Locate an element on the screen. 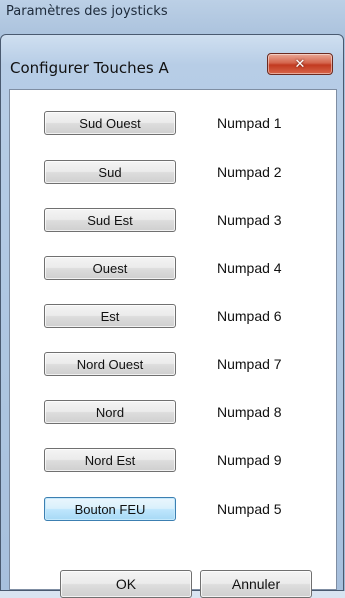  close-button: ✕ is located at coordinates (300, 64).